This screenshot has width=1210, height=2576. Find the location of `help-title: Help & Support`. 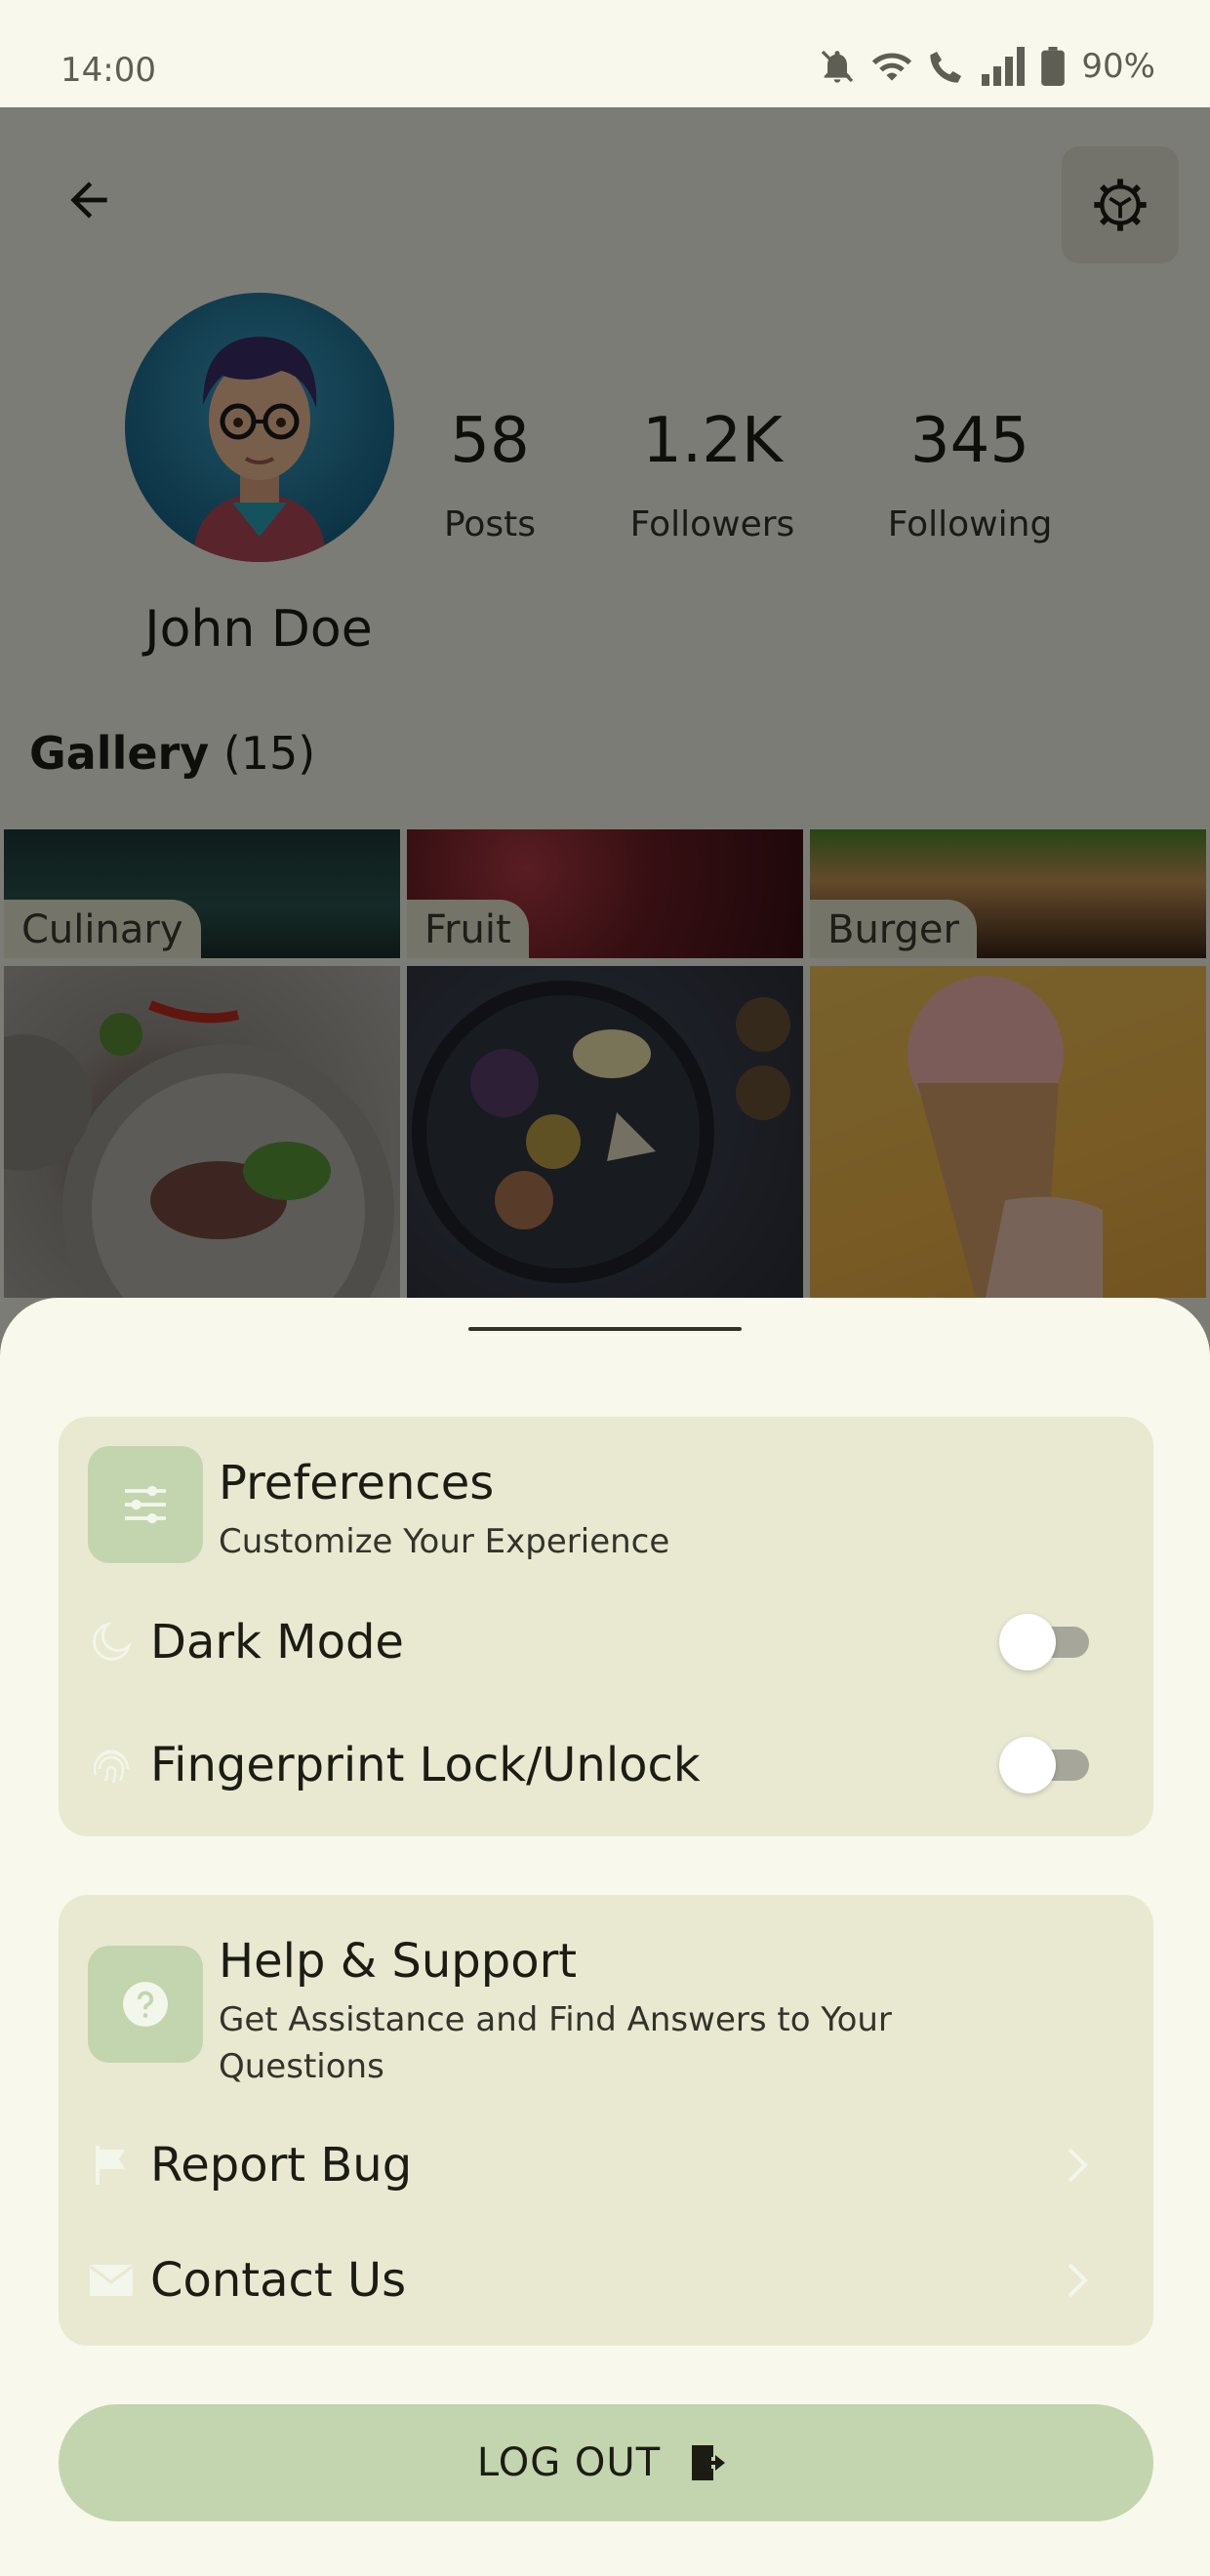

help-title: Help & Support is located at coordinates (398, 1961).